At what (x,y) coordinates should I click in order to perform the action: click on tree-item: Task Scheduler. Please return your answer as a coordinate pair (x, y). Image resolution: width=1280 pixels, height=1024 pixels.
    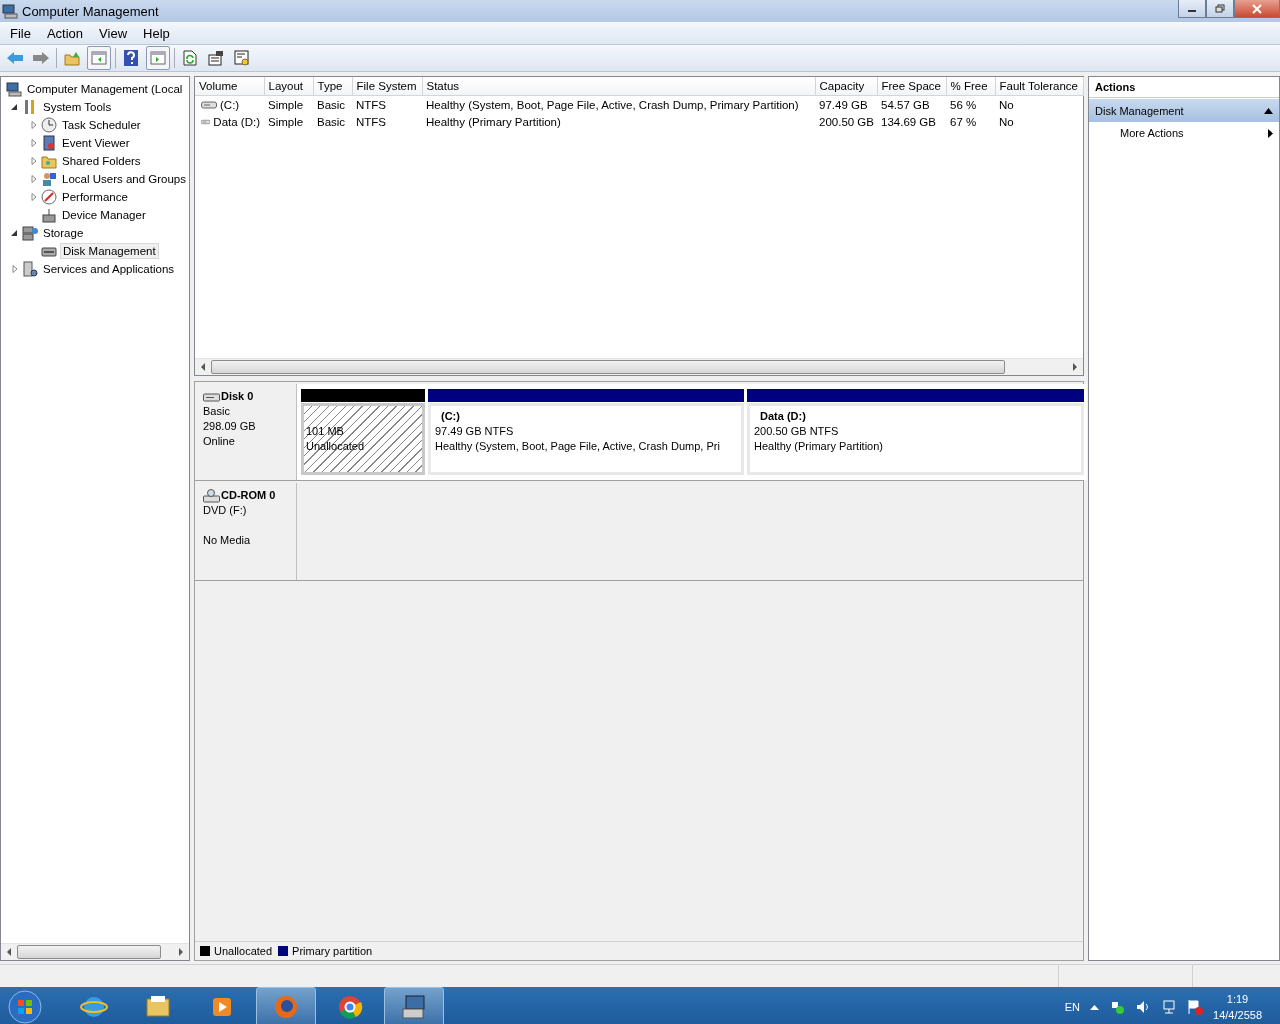
    Looking at the image, I should click on (101, 125).